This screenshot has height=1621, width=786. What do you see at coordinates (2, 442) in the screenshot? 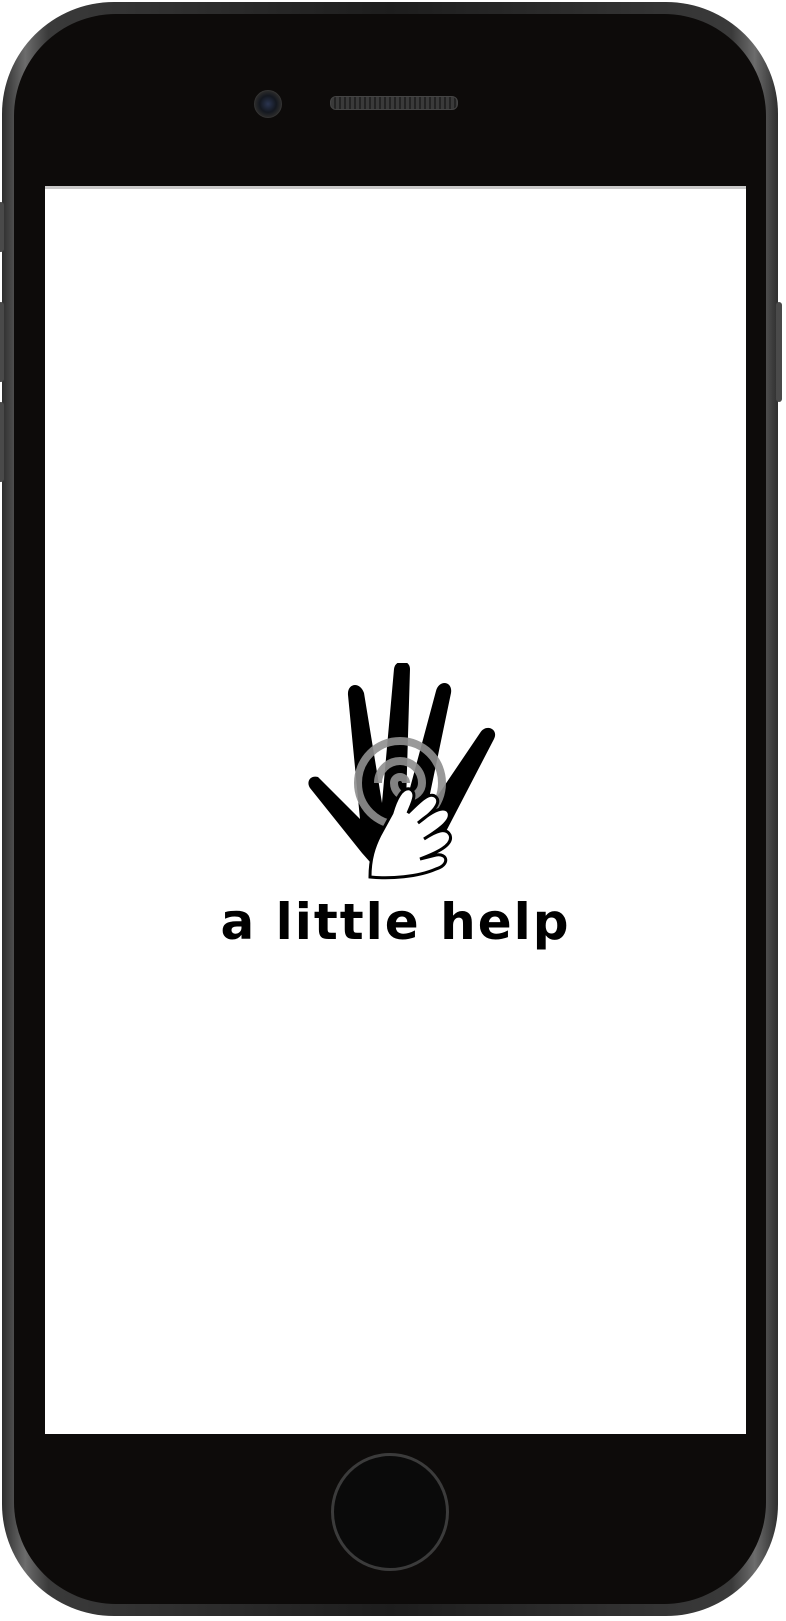
I see `volume-down-button` at bounding box center [2, 442].